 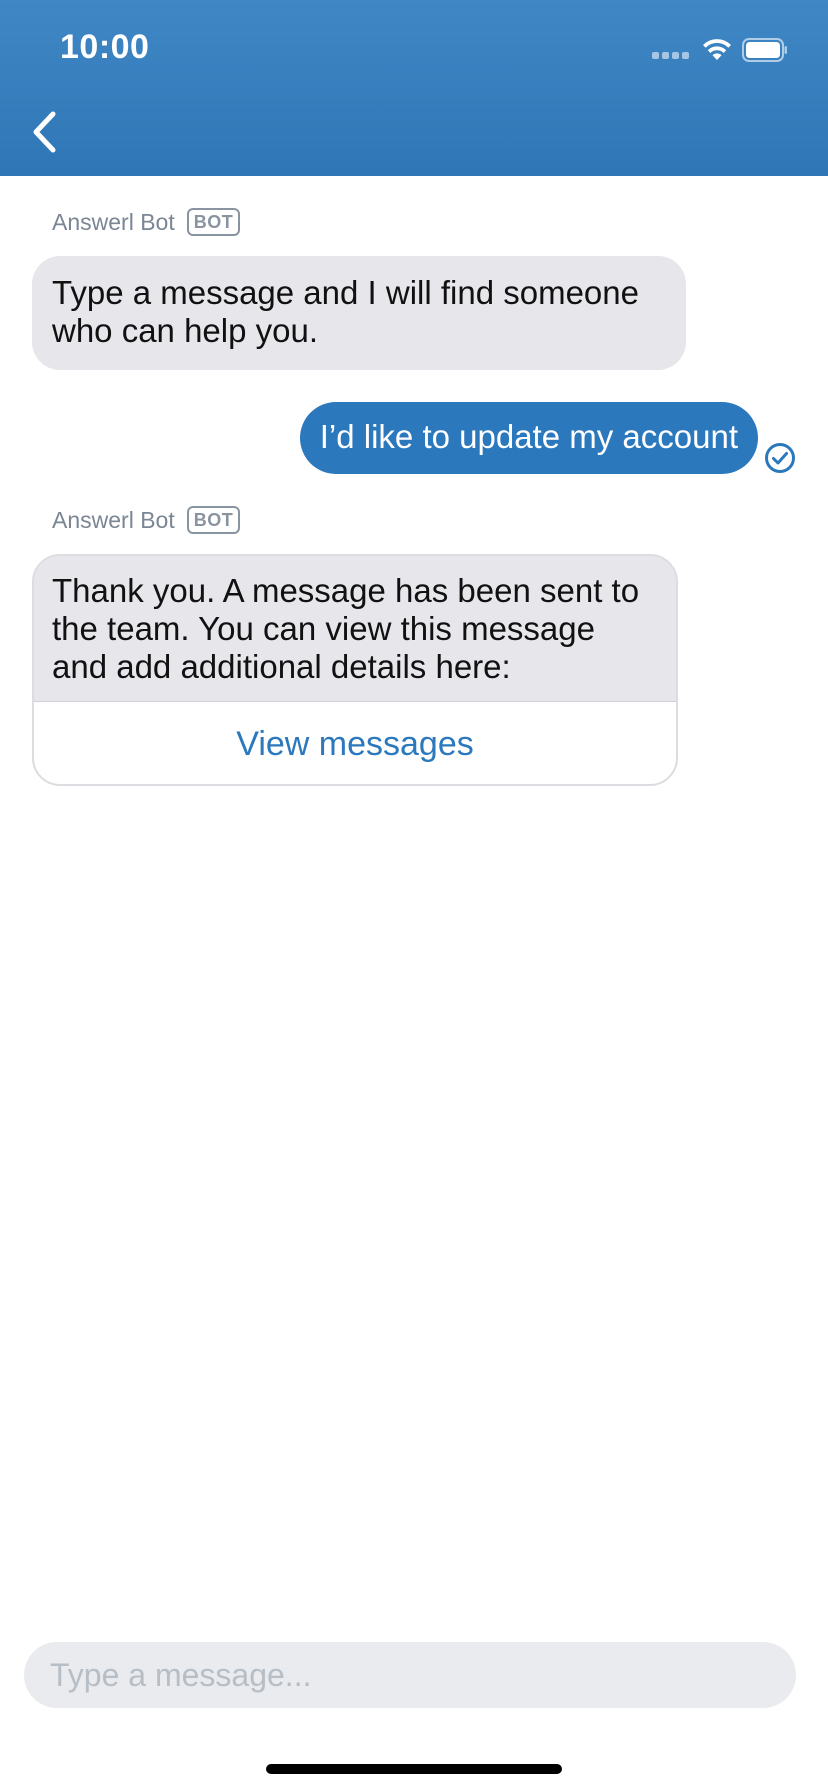 I want to click on status-time: 10:00, so click(x=105, y=47).